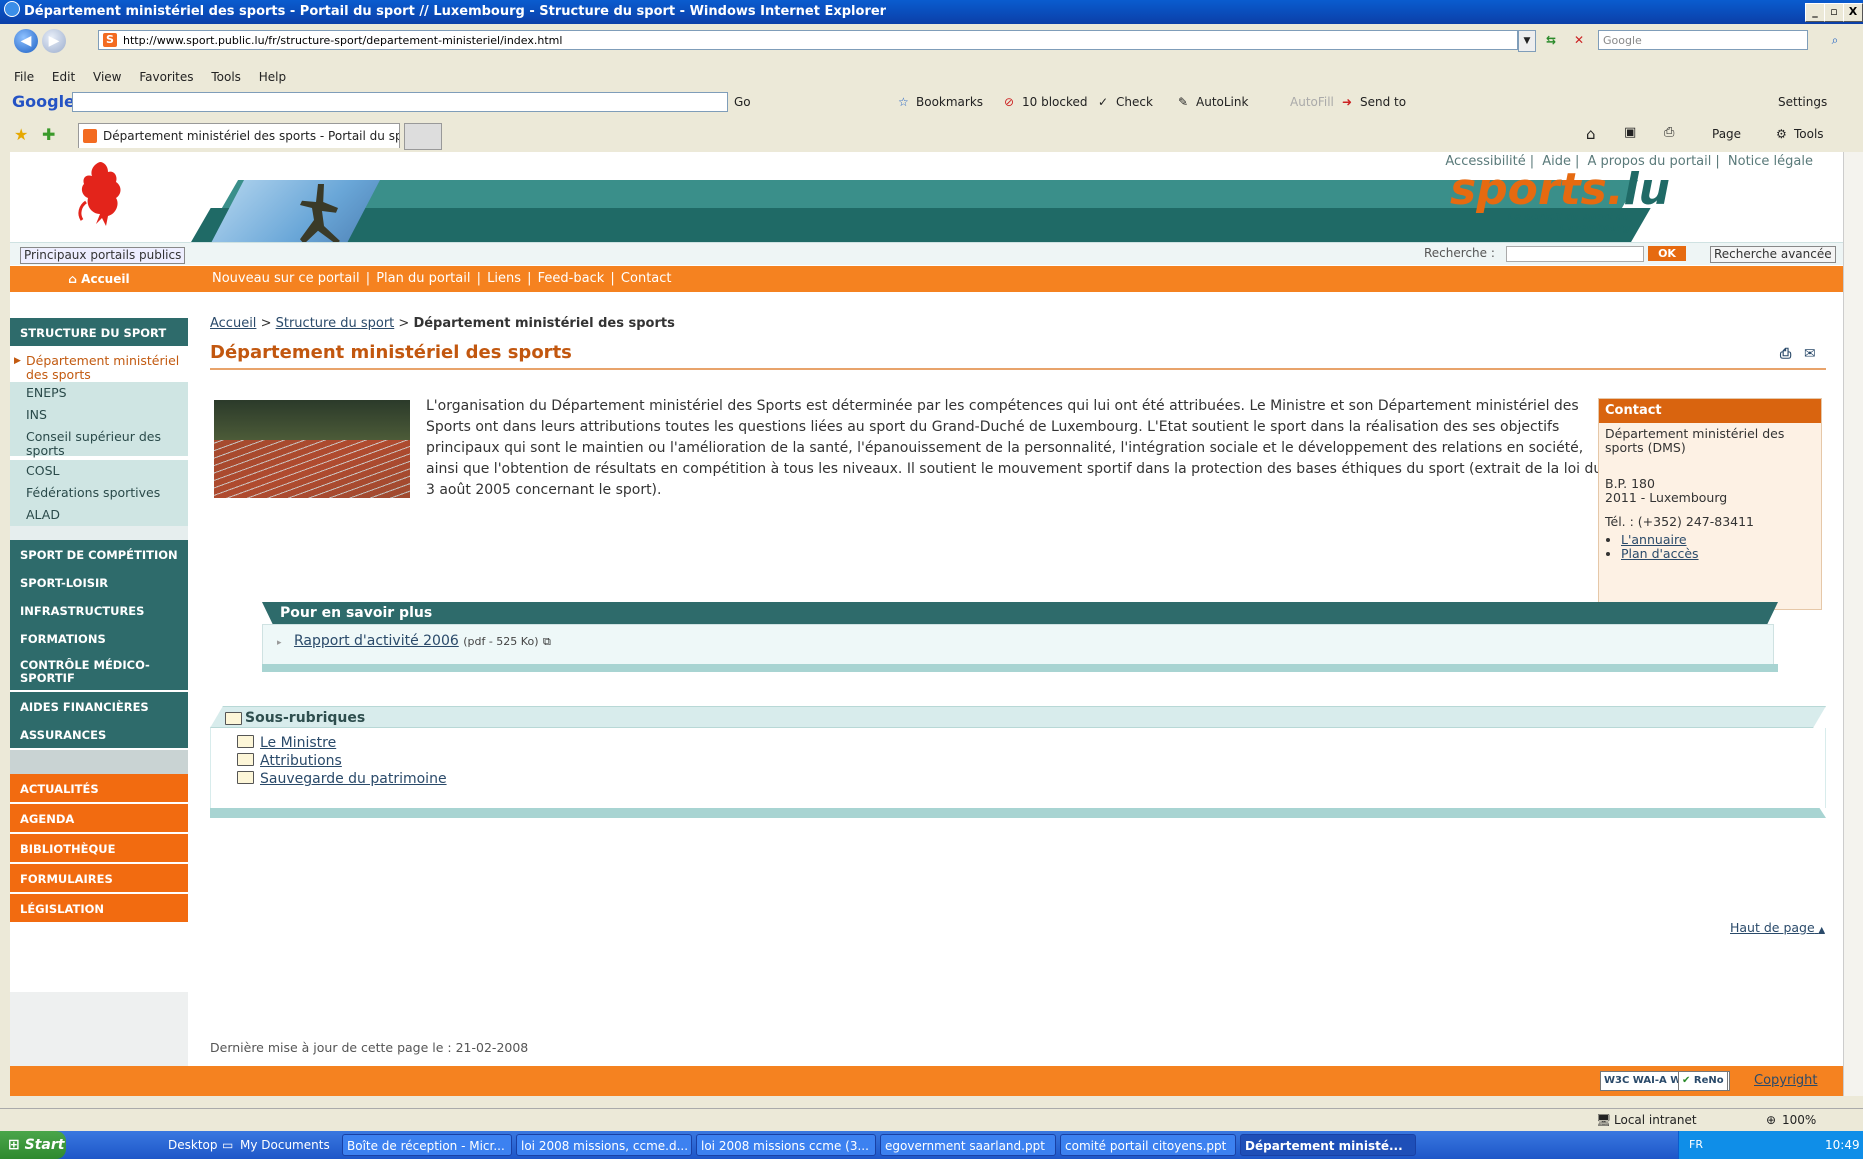  I want to click on popup-blocked-button: 10 blocked, so click(1055, 102).